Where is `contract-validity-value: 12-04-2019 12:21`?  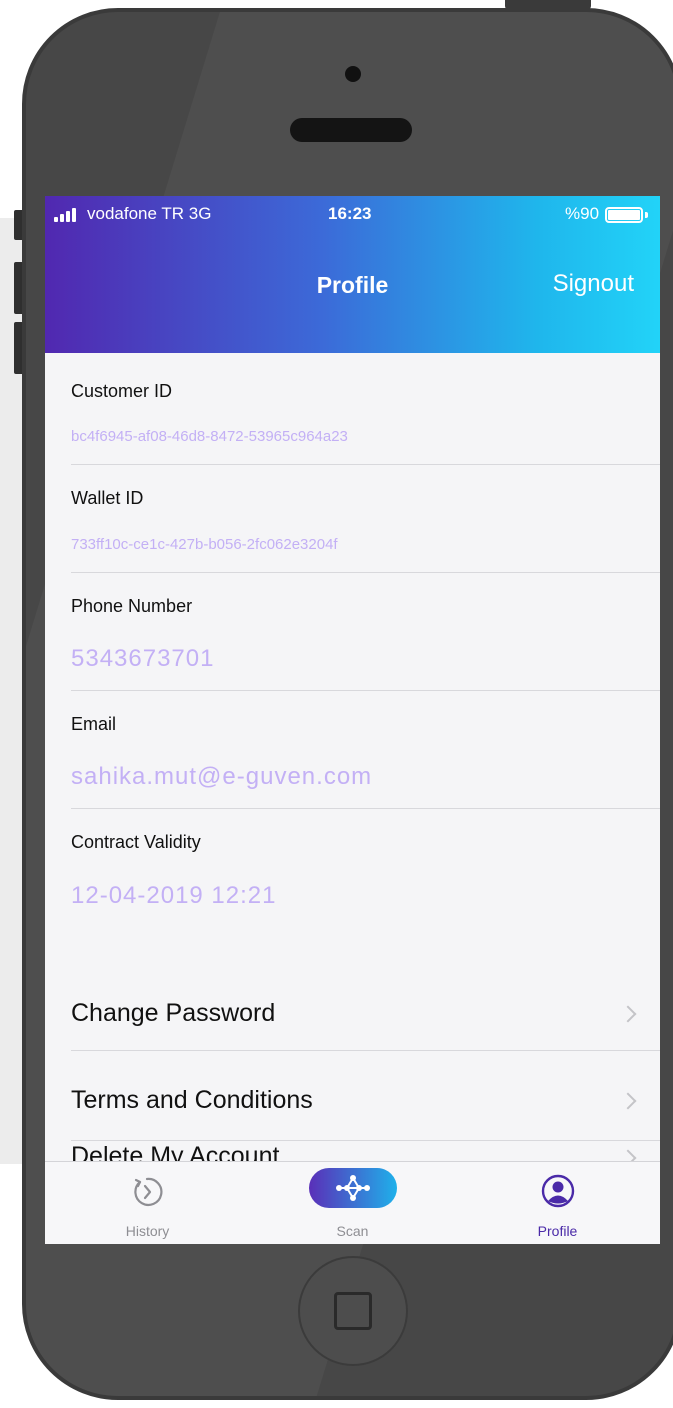 contract-validity-value: 12-04-2019 12:21 is located at coordinates (174, 895).